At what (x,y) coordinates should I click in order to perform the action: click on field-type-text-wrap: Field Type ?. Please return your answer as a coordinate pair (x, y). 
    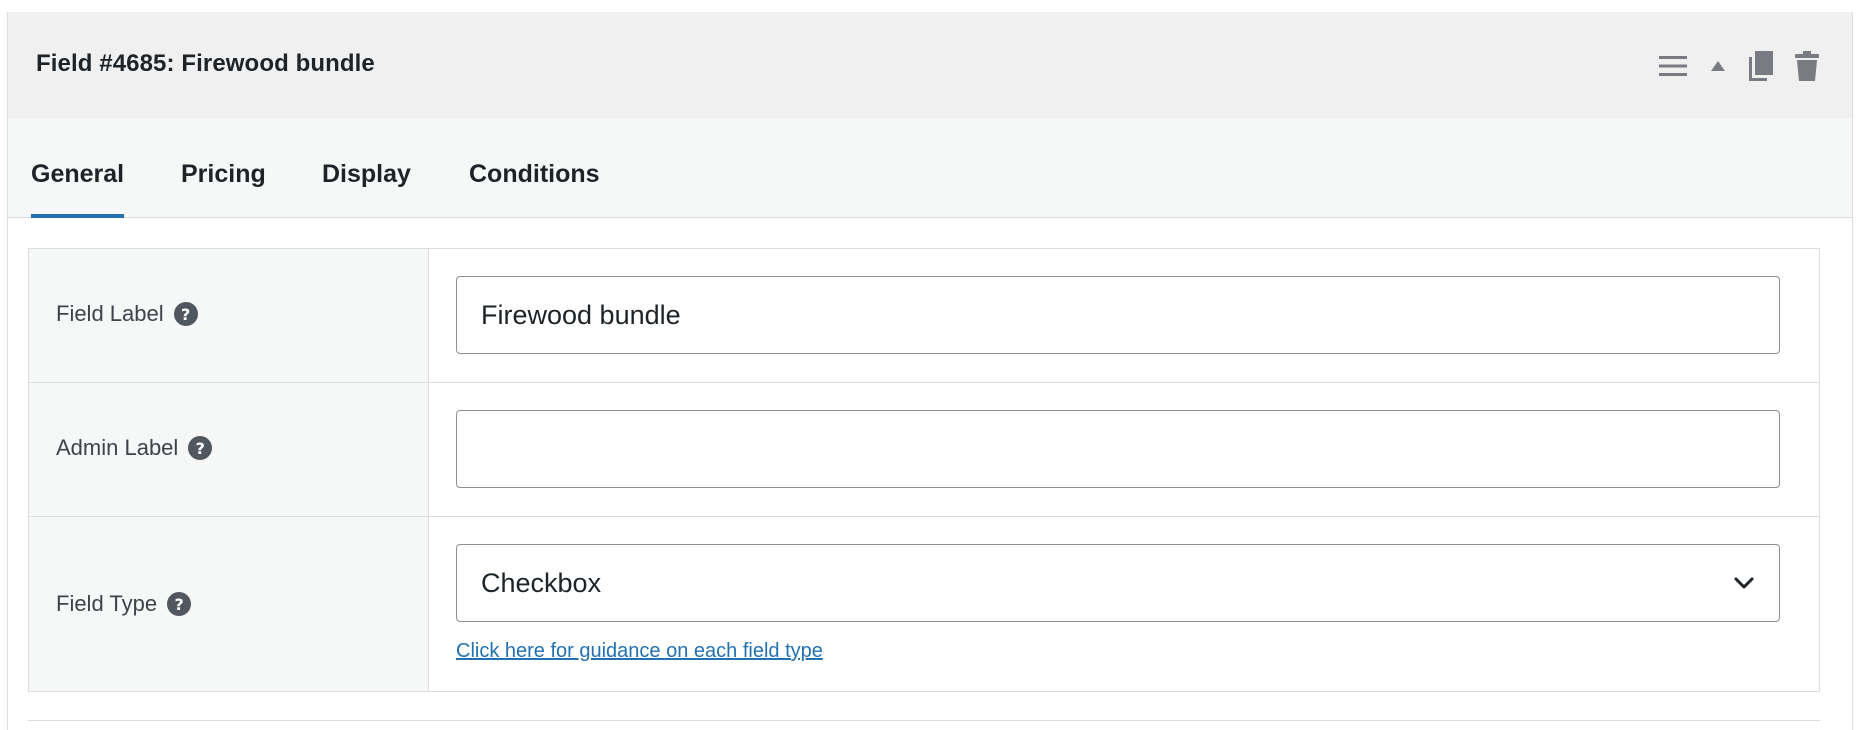
    Looking at the image, I should click on (124, 604).